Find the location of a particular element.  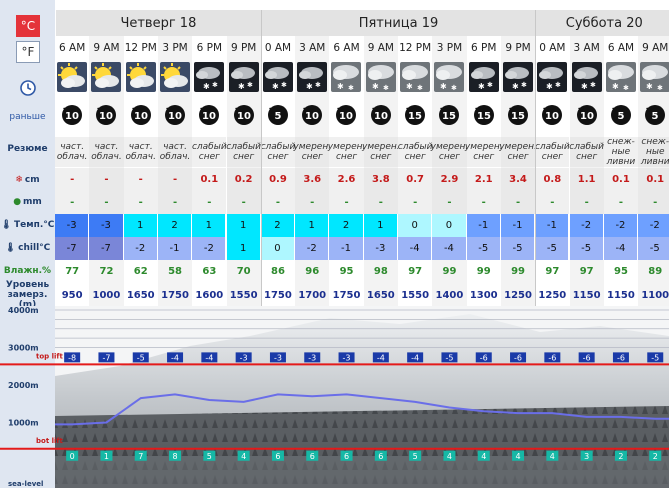

clock-icon is located at coordinates (28, 88).